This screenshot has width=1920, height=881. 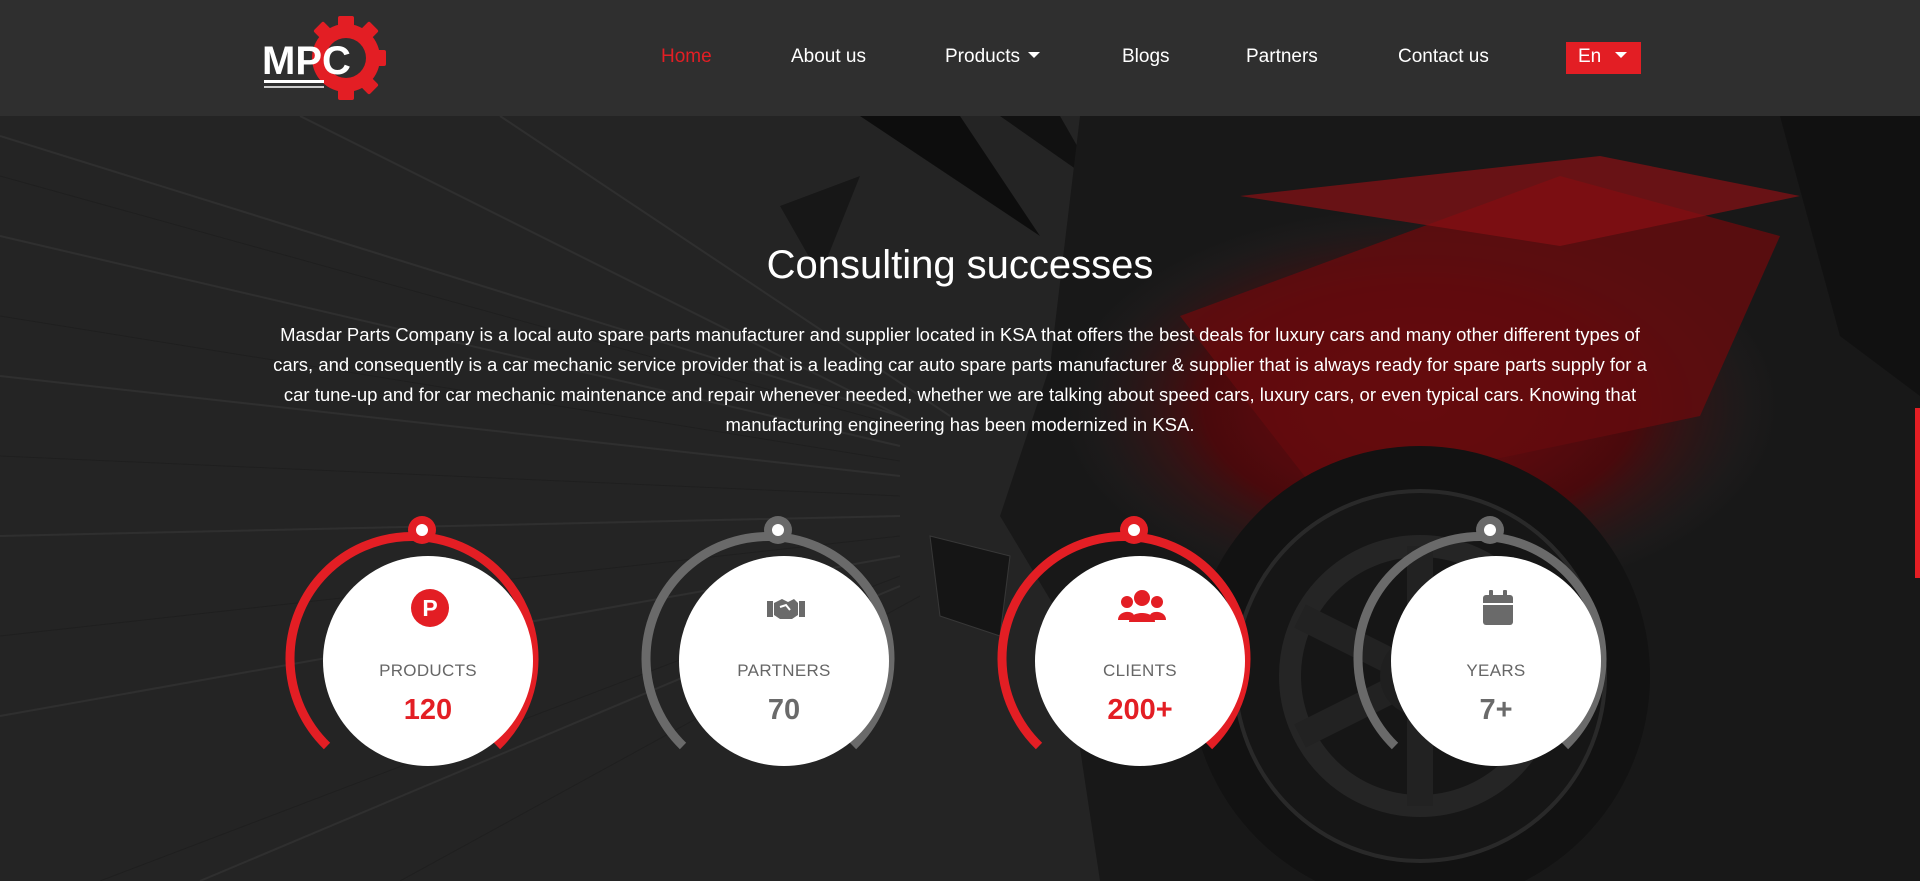 I want to click on stat-label: YEARS, so click(x=1496, y=670).